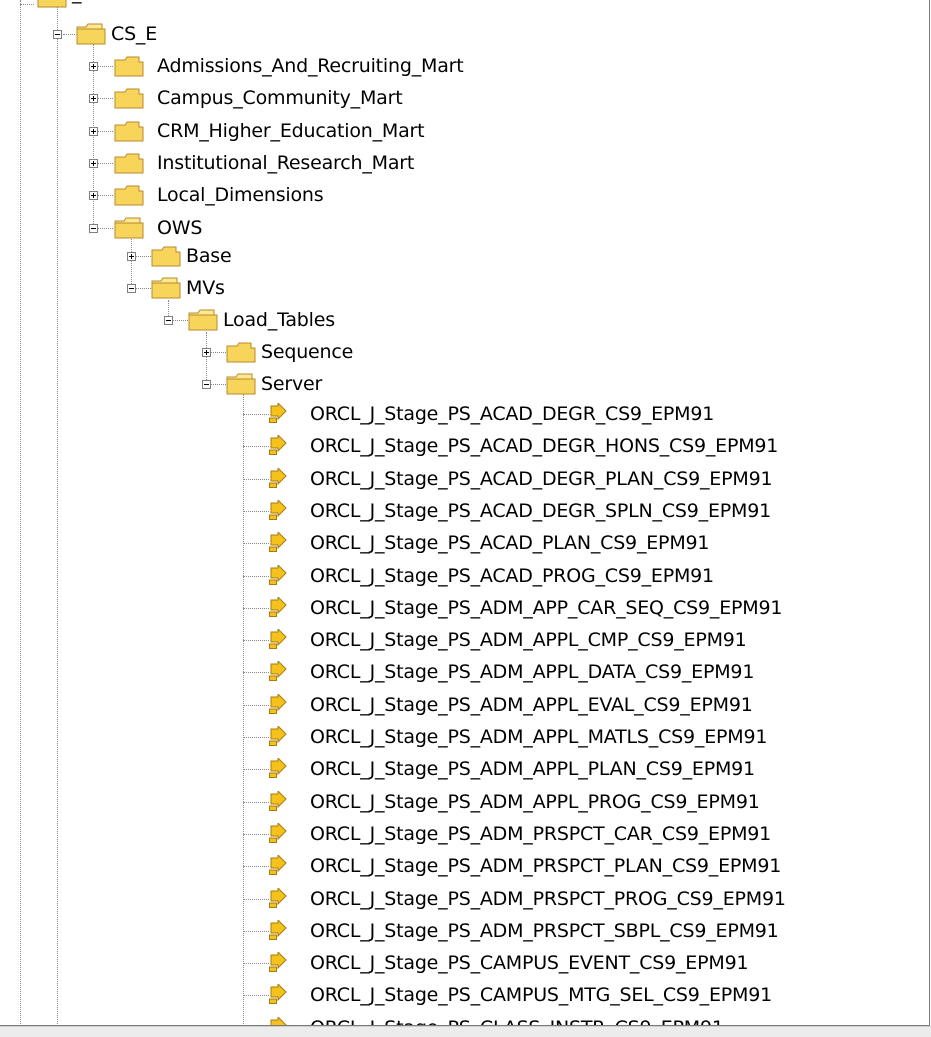 This screenshot has height=1037, width=931. I want to click on server-job-item: ORCL_J_Stage_PS_ADM_APPL_DATA_CS9_EPM91, so click(450, 672).